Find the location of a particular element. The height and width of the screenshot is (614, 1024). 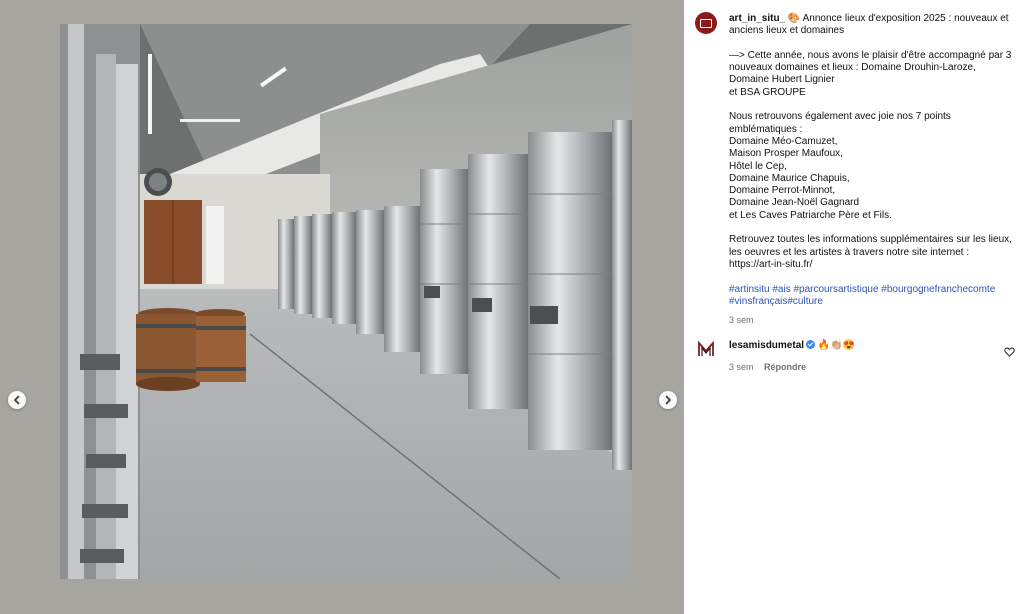

caption-line: et Les Caves Patriarche Père et Fils. is located at coordinates (810, 215).